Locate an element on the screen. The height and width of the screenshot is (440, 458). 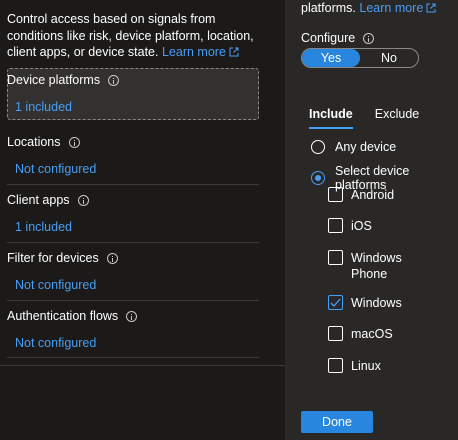
toggle-yes: Yes is located at coordinates (331, 58).